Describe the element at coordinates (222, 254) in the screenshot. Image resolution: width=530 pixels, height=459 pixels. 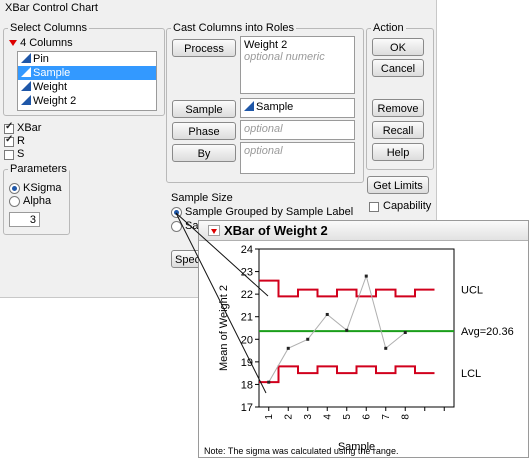
I see `callout-line-upper` at that location.